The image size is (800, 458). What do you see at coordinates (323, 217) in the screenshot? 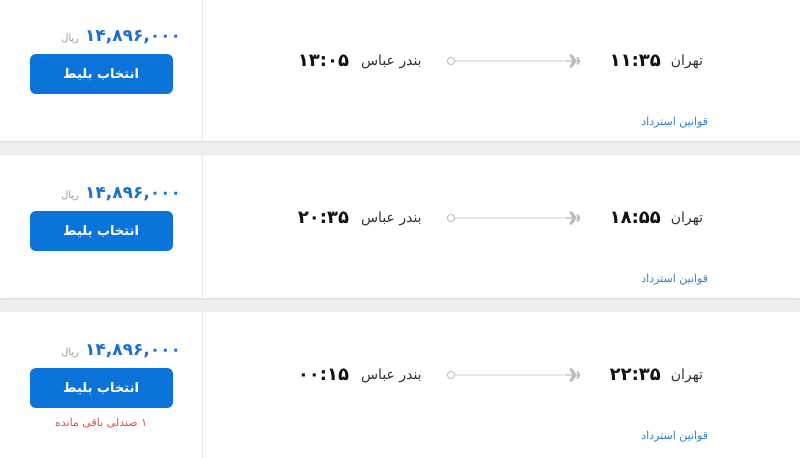
I see `arrival-time: ۲۰:۳۵` at bounding box center [323, 217].